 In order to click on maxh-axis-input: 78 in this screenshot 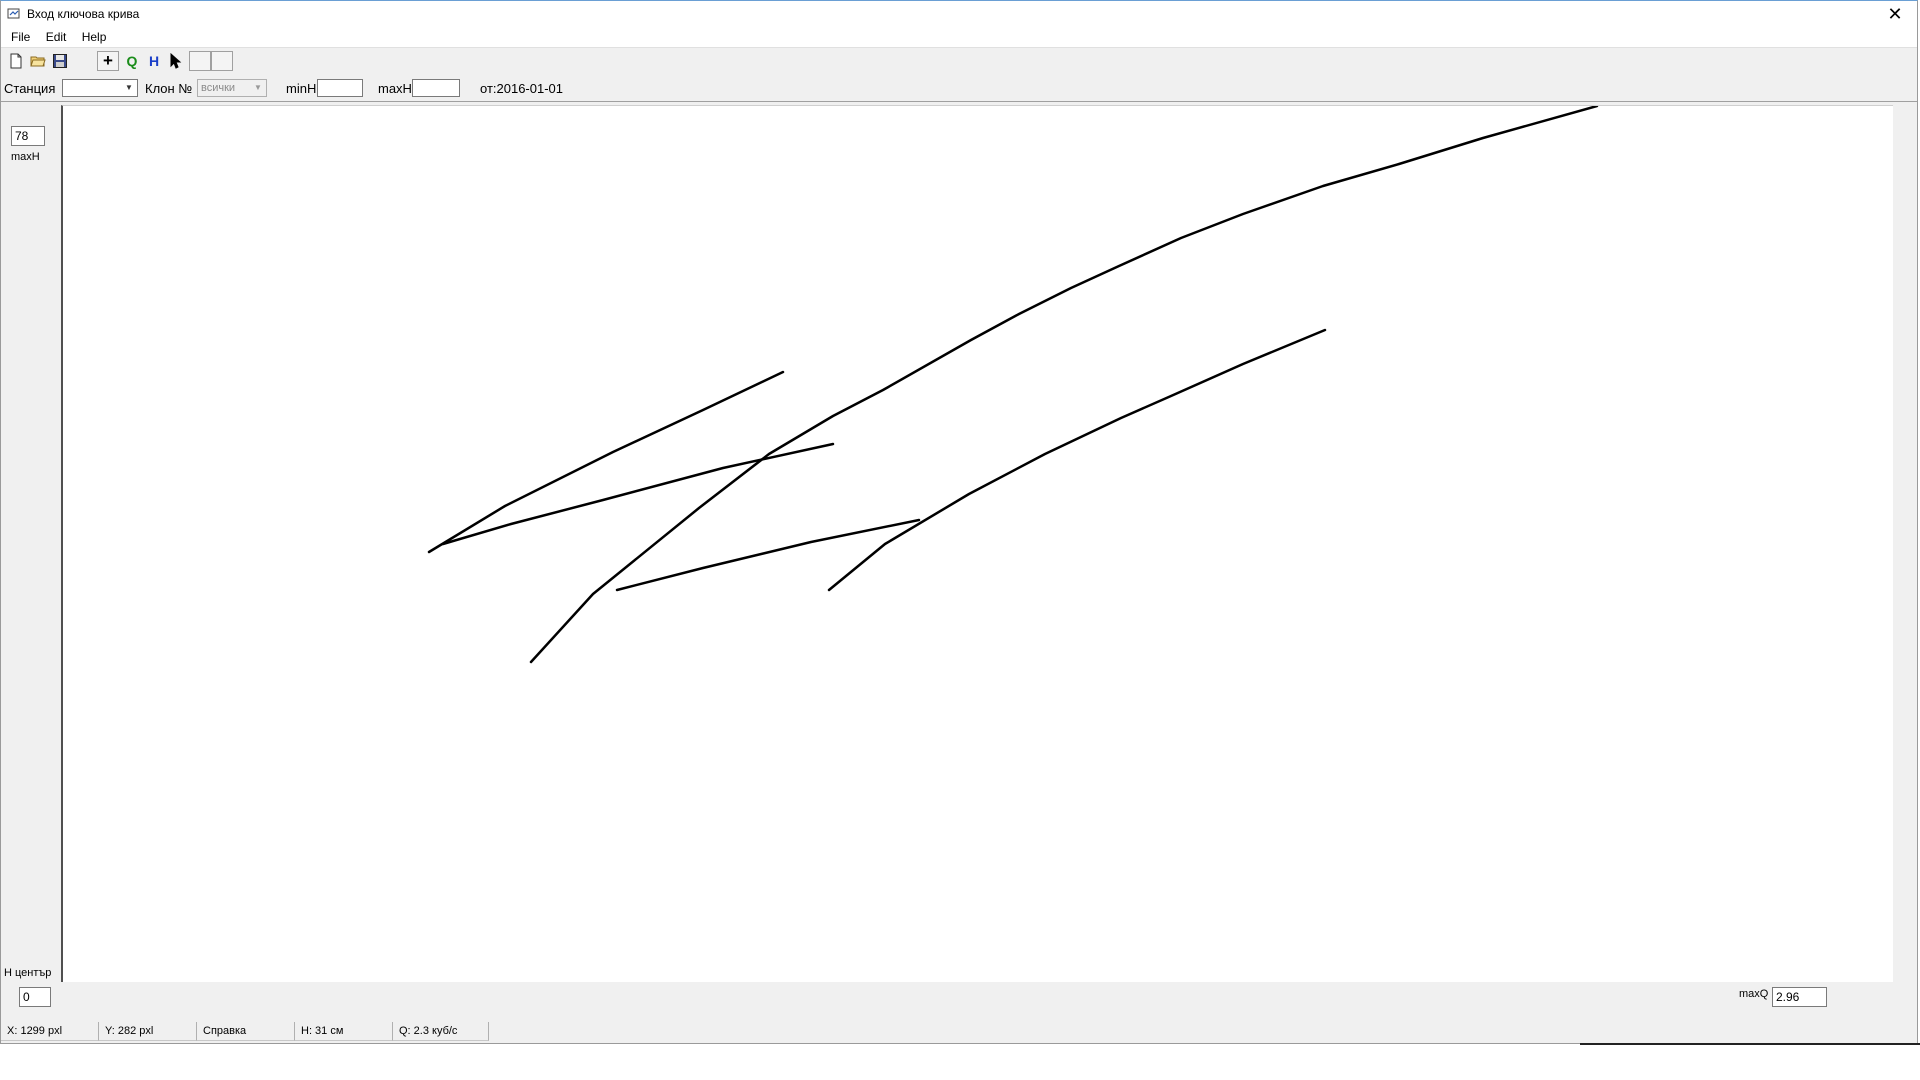, I will do `click(28, 136)`.